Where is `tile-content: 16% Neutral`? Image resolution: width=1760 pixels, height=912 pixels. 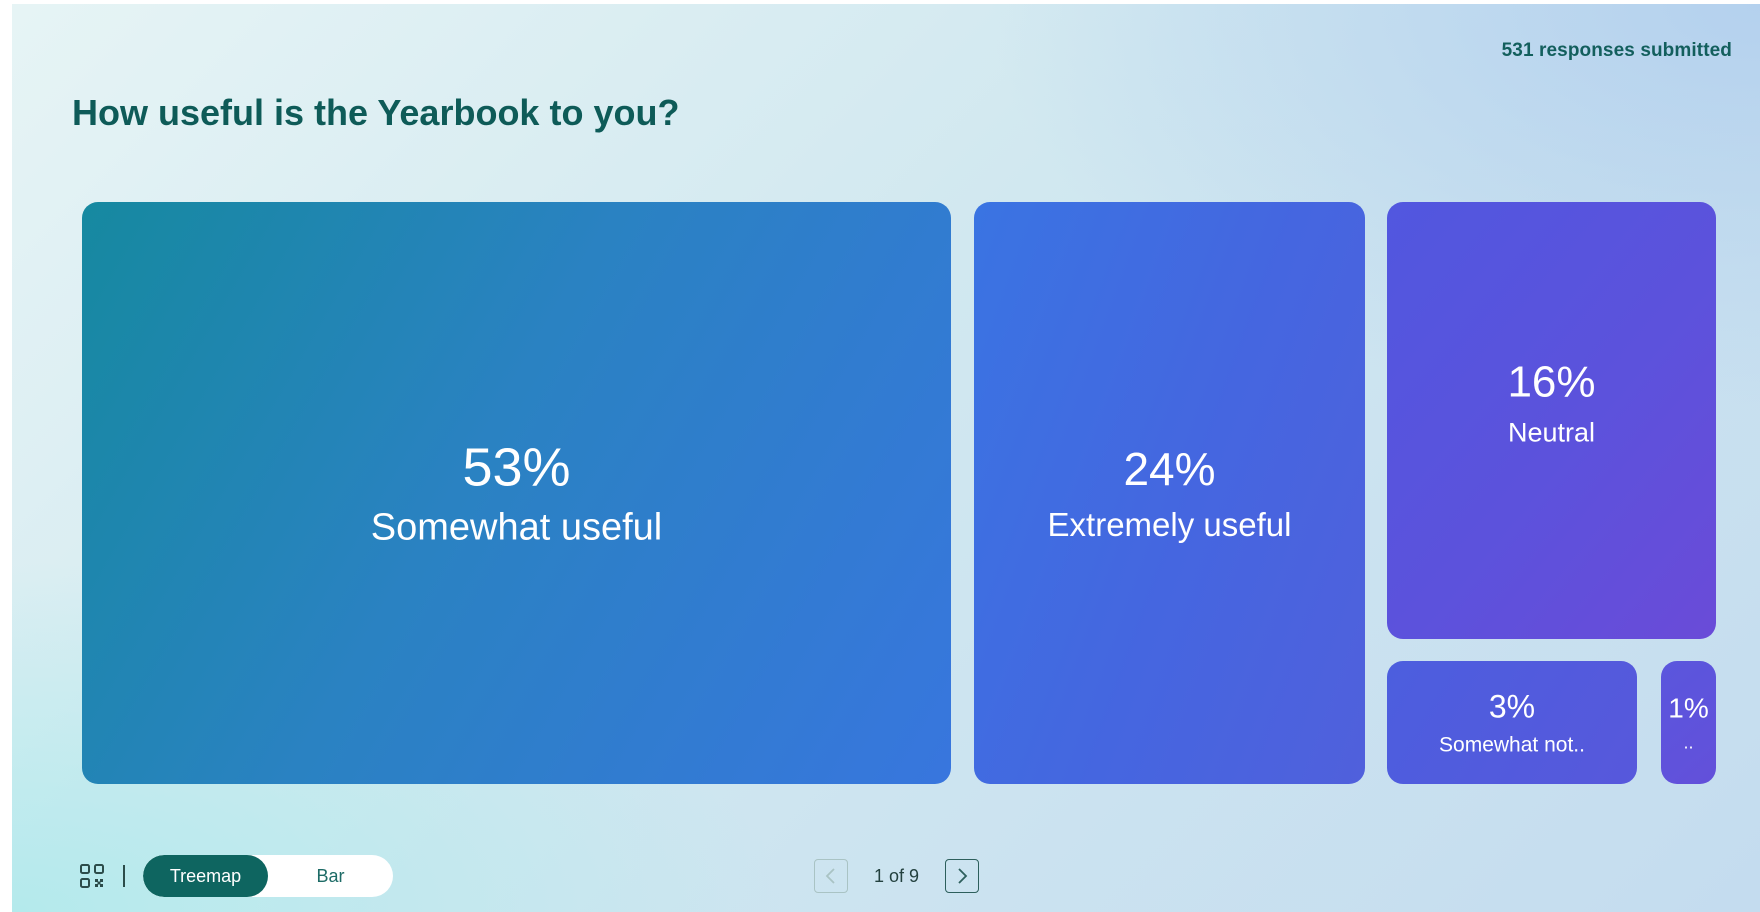 tile-content: 16% Neutral is located at coordinates (1551, 403).